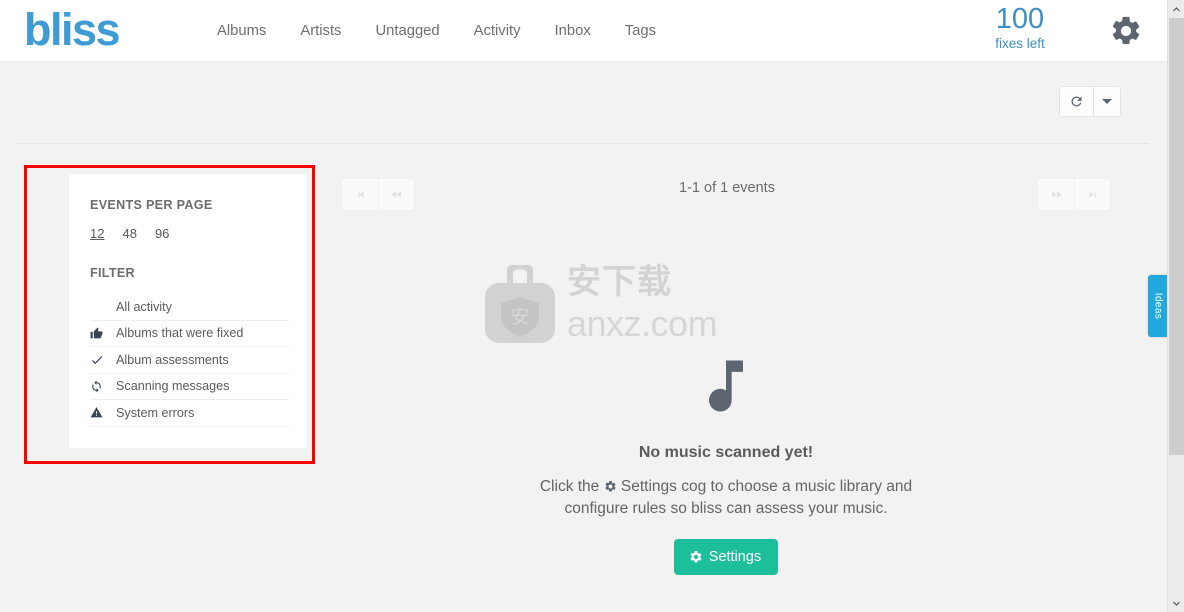 The height and width of the screenshot is (612, 1184). I want to click on events-count-label: 1-1 of 1 events, so click(727, 188).